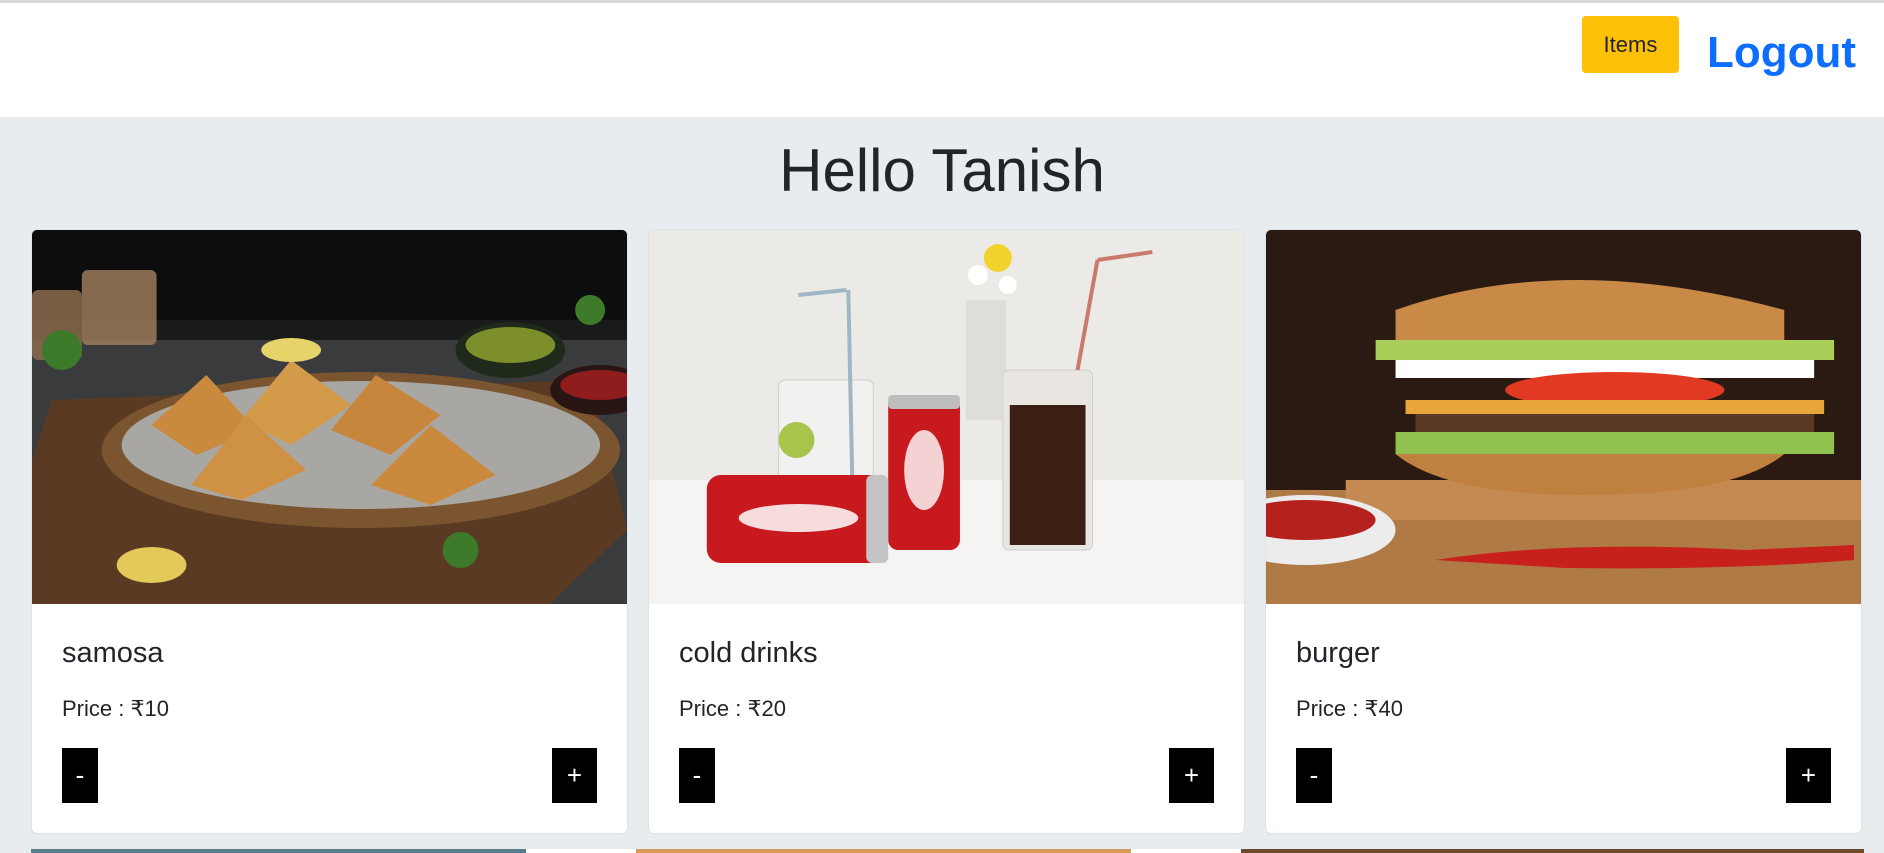 The width and height of the screenshot is (1884, 853). I want to click on cold-drinks-image, so click(946, 417).